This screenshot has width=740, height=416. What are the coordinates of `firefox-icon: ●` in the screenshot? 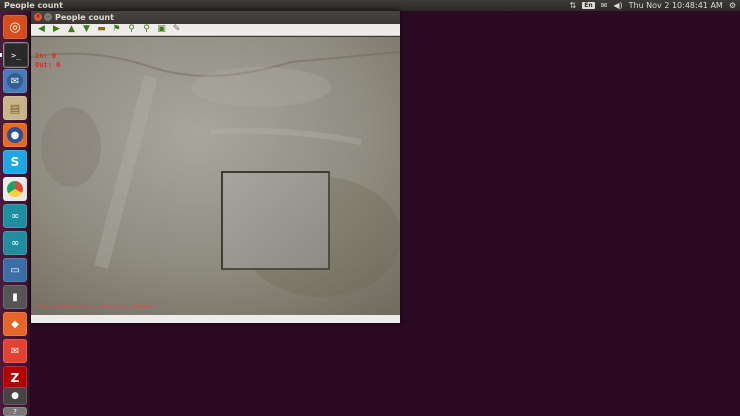 It's located at (15, 135).